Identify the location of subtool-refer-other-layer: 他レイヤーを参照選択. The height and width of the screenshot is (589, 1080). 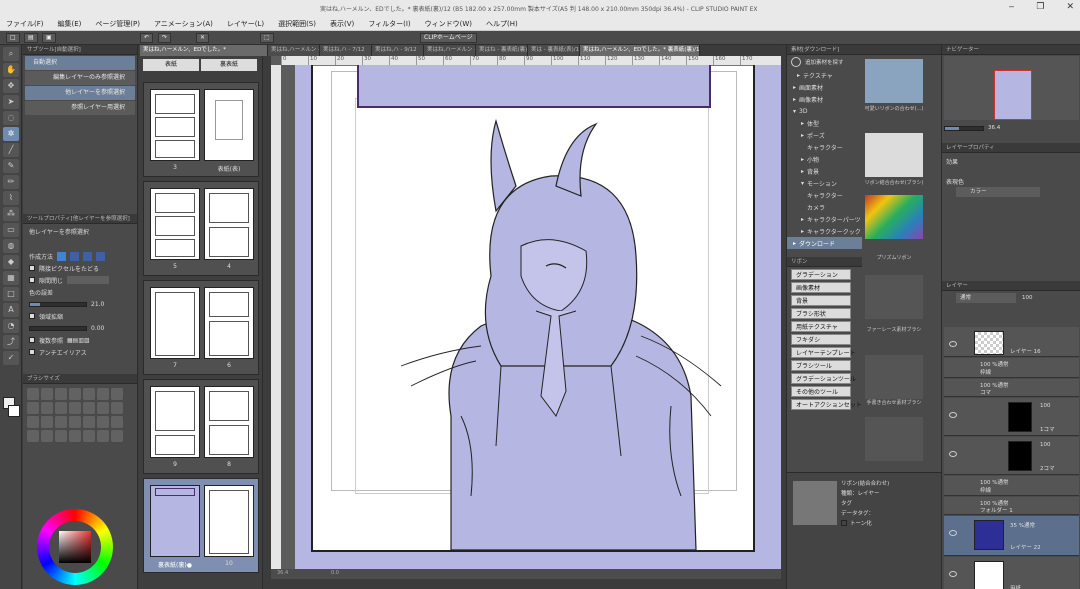
(80, 93).